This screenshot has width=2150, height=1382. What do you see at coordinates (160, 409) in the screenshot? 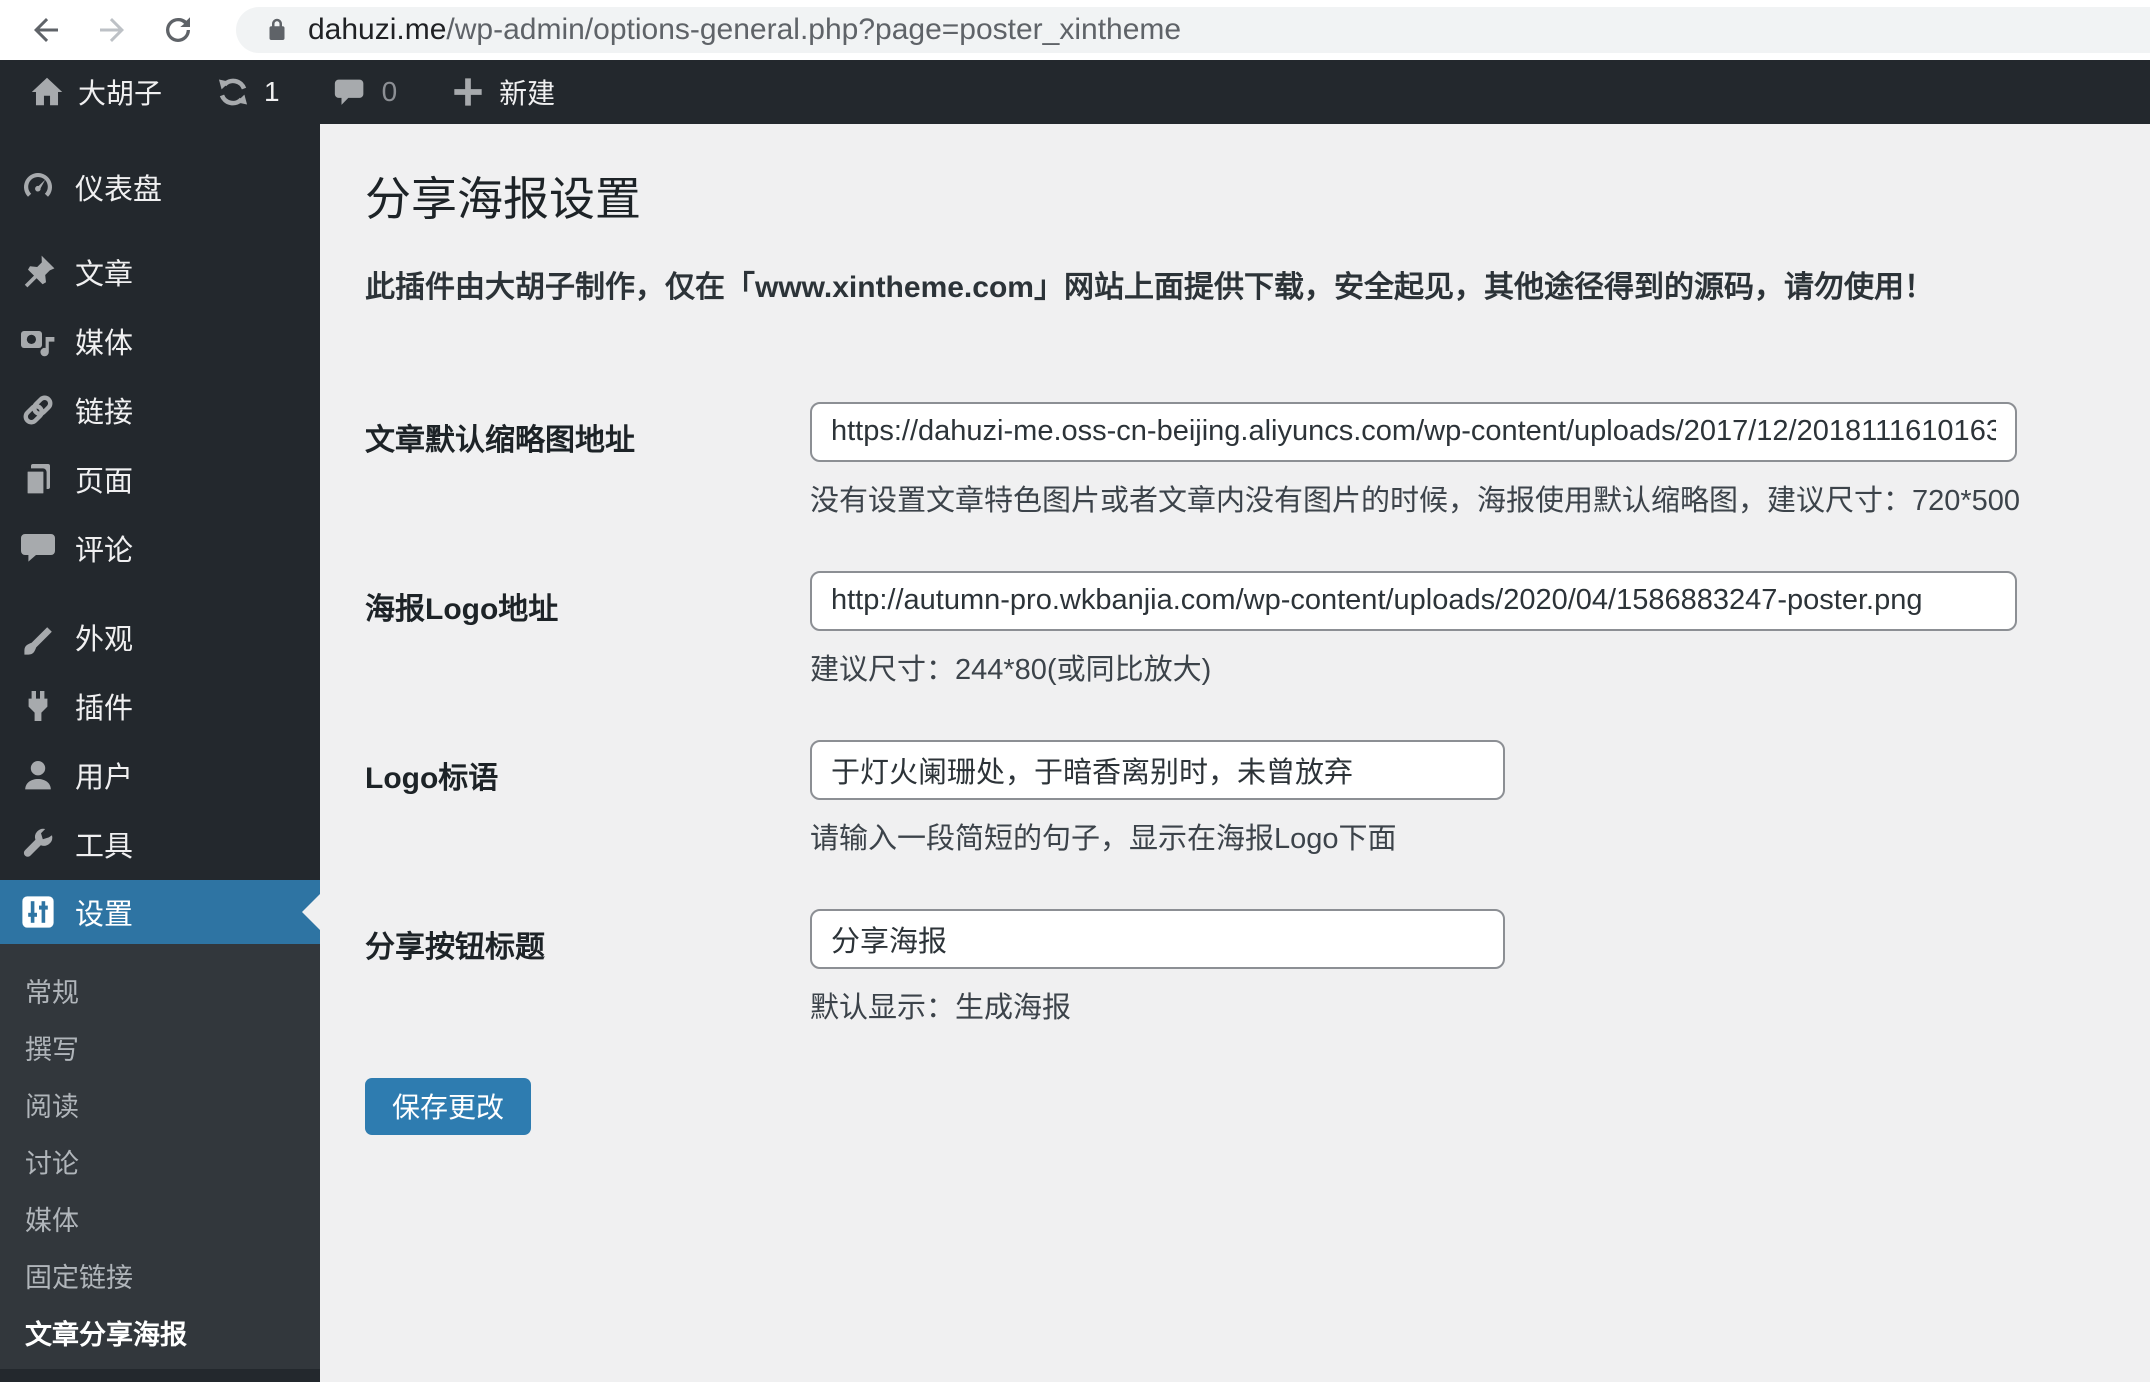
I see `sidebar-item-links: 链接` at bounding box center [160, 409].